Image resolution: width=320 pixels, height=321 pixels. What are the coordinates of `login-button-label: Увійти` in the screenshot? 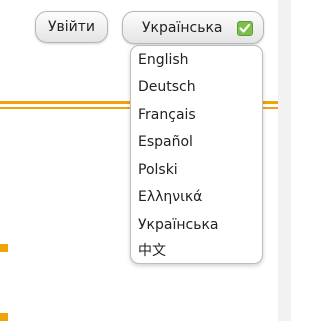 It's located at (71, 27).